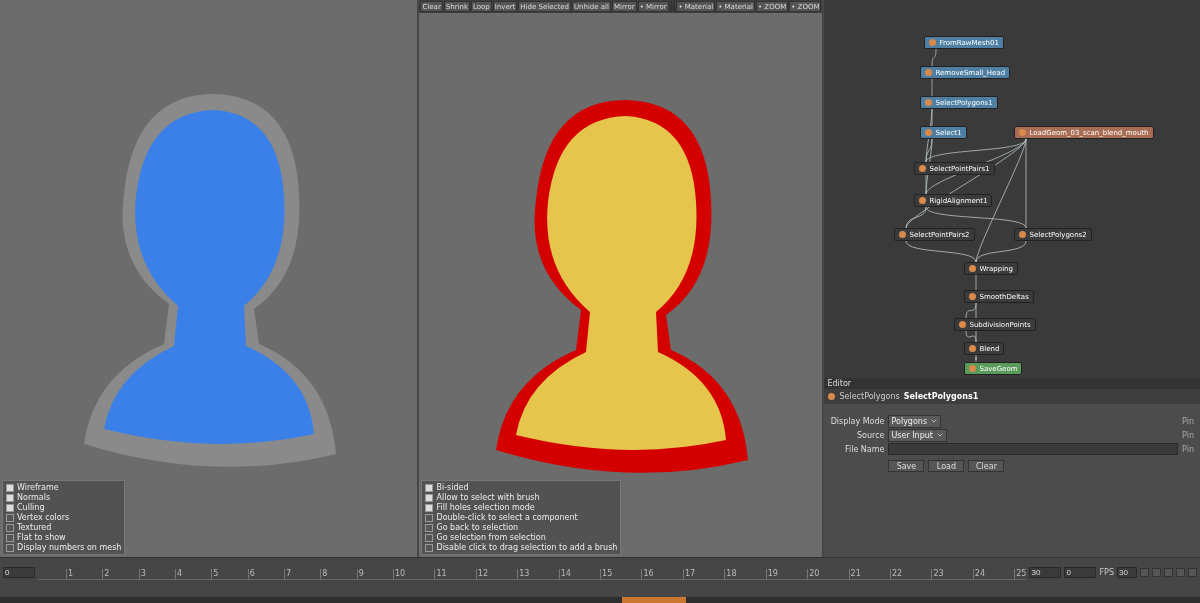 Image resolution: width=1200 pixels, height=603 pixels. What do you see at coordinates (941, 396) in the screenshot?
I see `node-name: SelectPolygons1` at bounding box center [941, 396].